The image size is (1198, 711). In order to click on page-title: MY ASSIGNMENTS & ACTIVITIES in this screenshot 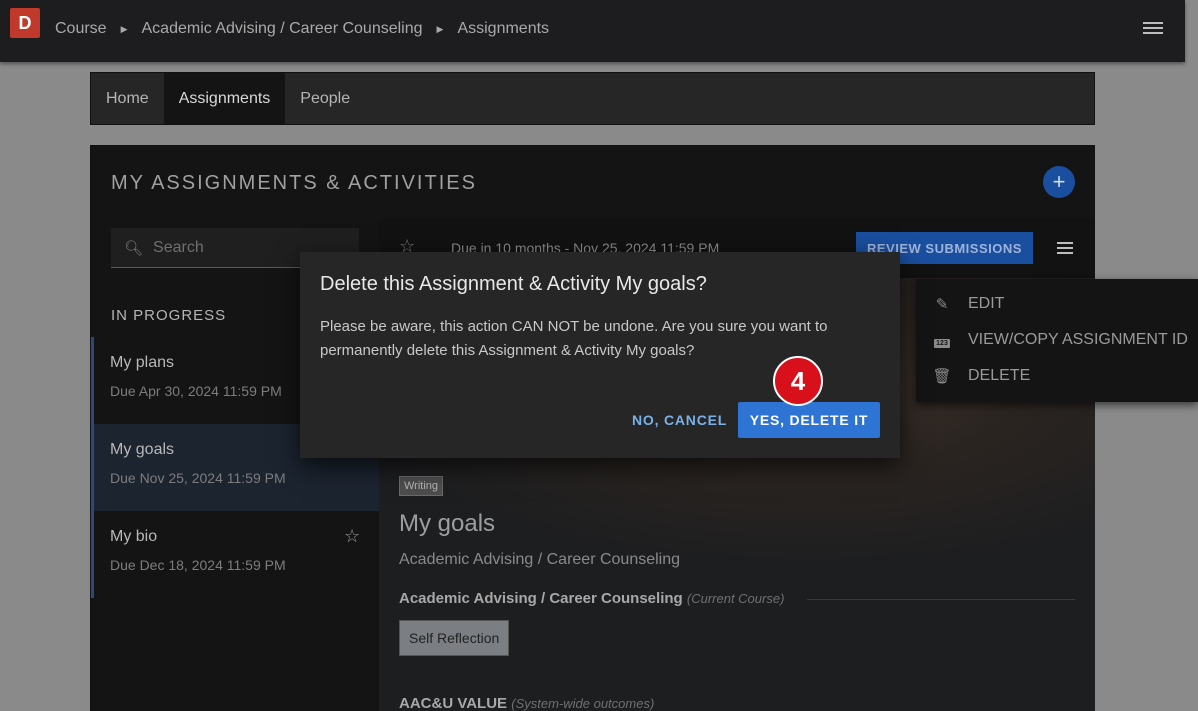, I will do `click(294, 183)`.